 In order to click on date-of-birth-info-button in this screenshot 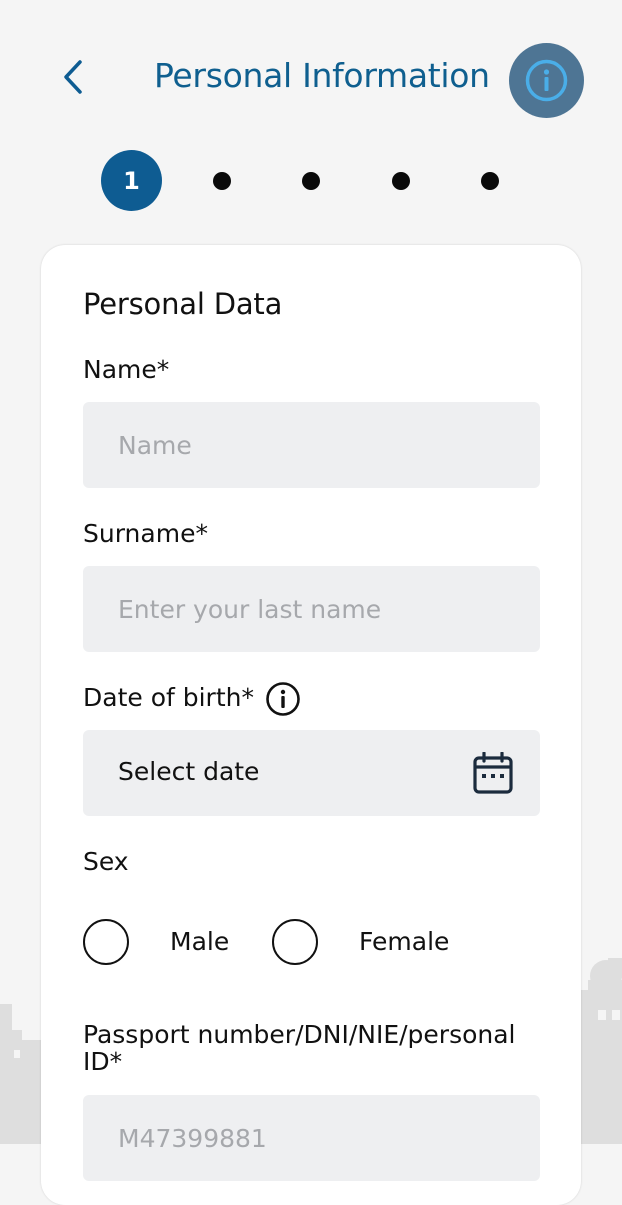, I will do `click(283, 699)`.